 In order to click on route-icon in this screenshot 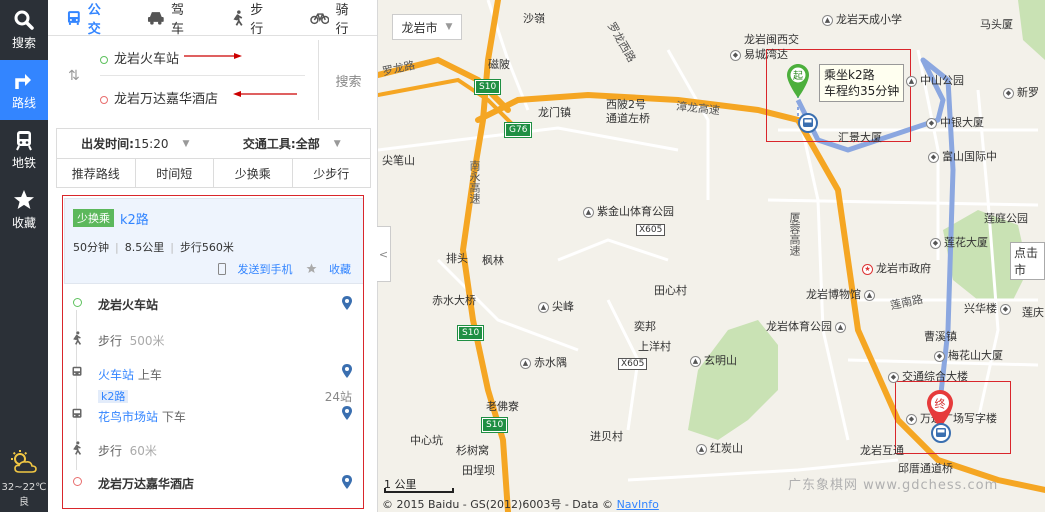, I will do `click(23, 81)`.